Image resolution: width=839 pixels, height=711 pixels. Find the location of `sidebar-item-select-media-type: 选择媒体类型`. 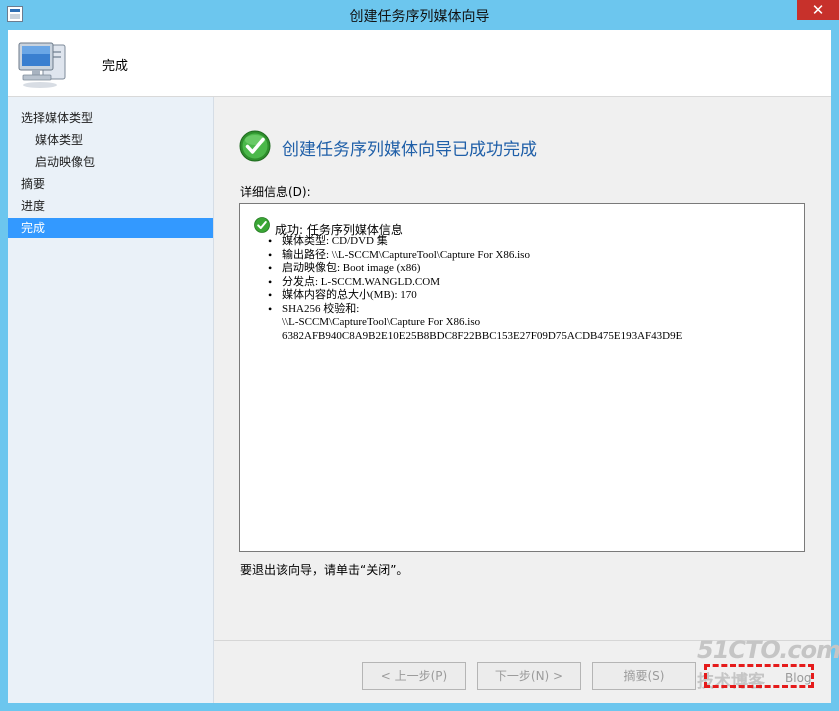

sidebar-item-select-media-type: 选择媒体类型 is located at coordinates (57, 118).